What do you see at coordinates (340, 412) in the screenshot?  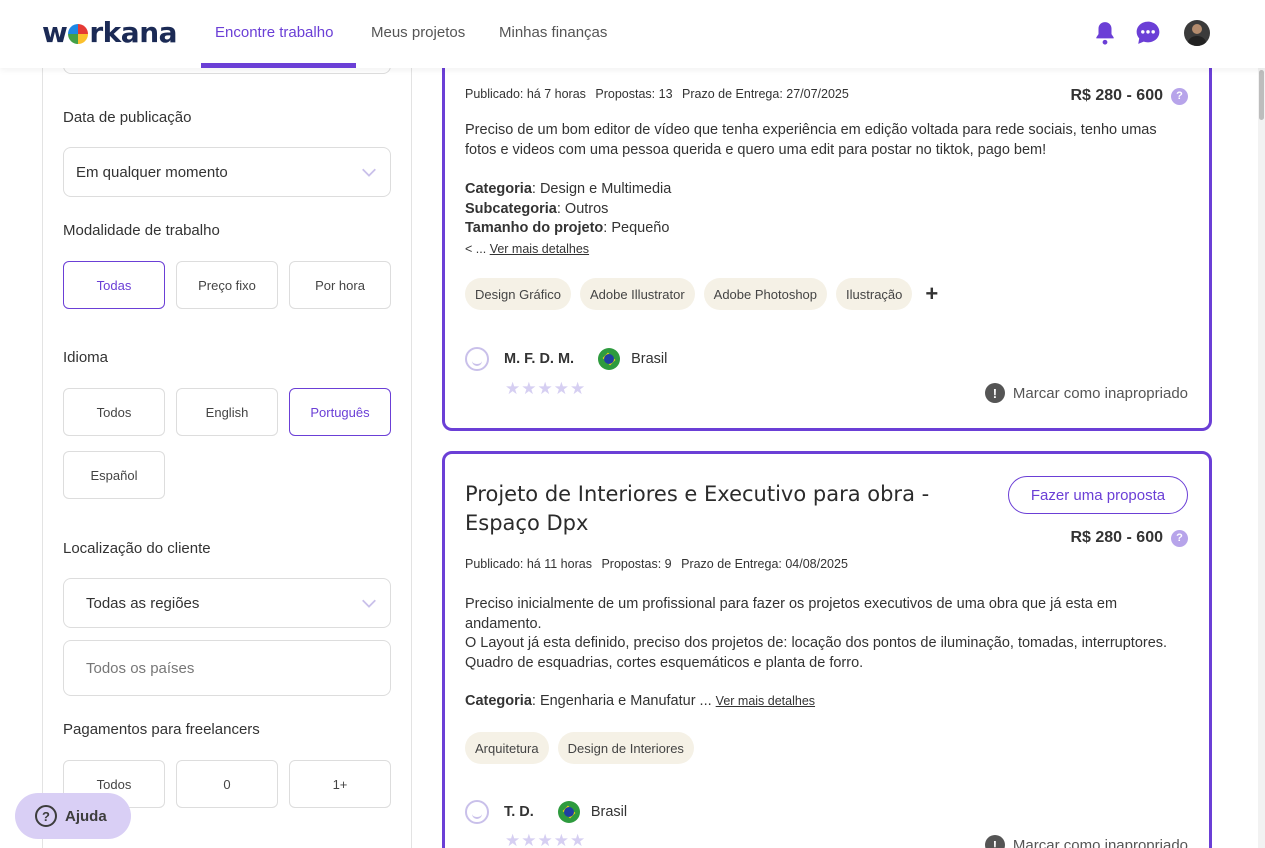 I see `language-portuguese-button: Português` at bounding box center [340, 412].